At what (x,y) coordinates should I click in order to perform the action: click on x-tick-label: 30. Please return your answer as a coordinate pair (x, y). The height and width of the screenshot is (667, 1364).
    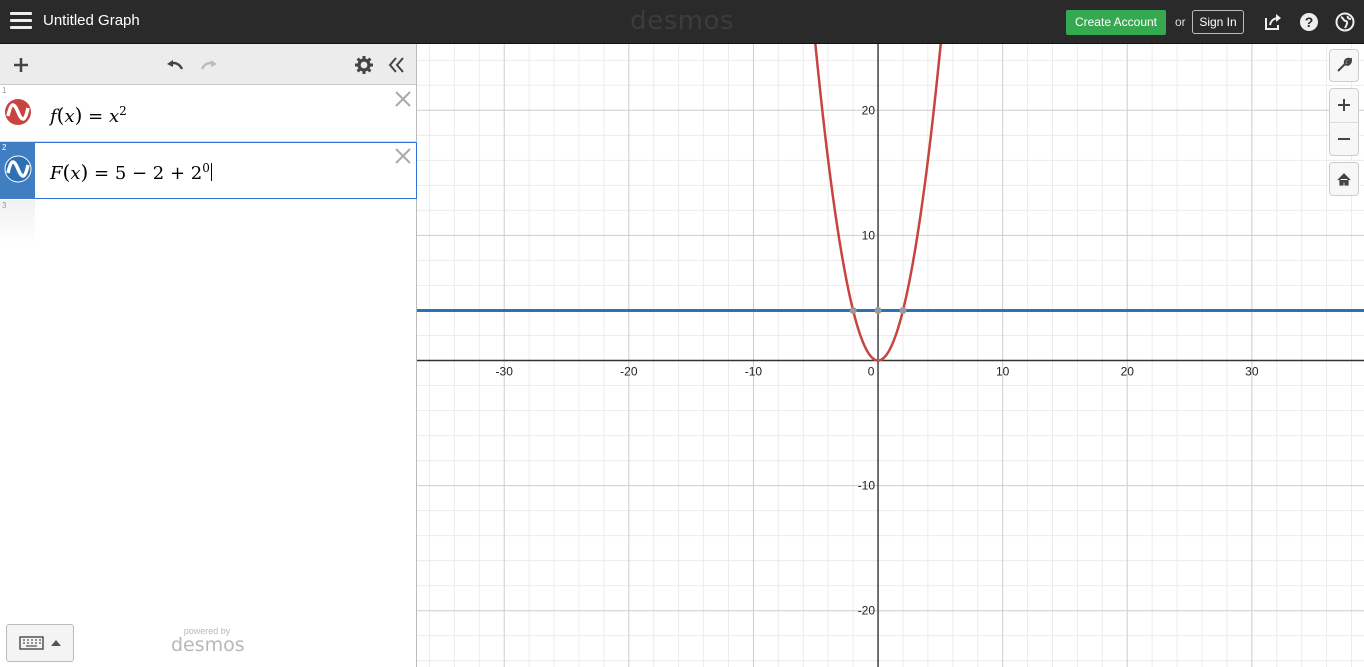
    Looking at the image, I should click on (1252, 372).